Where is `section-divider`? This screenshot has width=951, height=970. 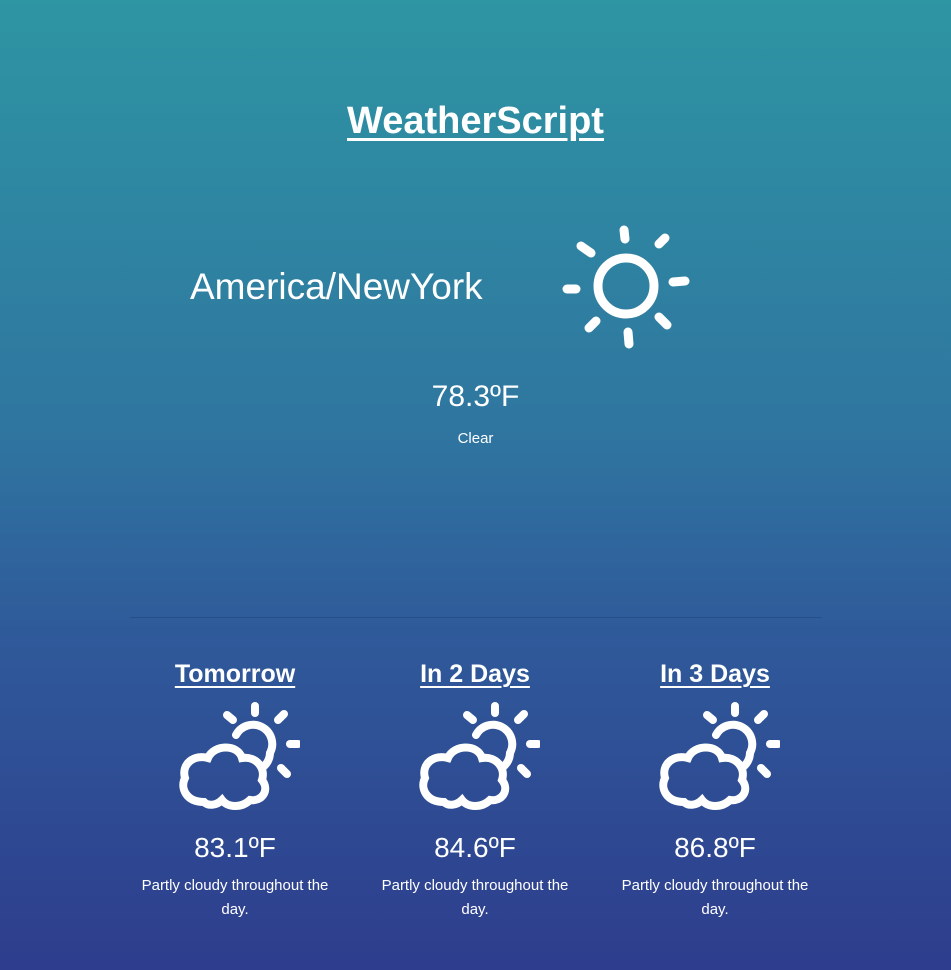 section-divider is located at coordinates (476, 617).